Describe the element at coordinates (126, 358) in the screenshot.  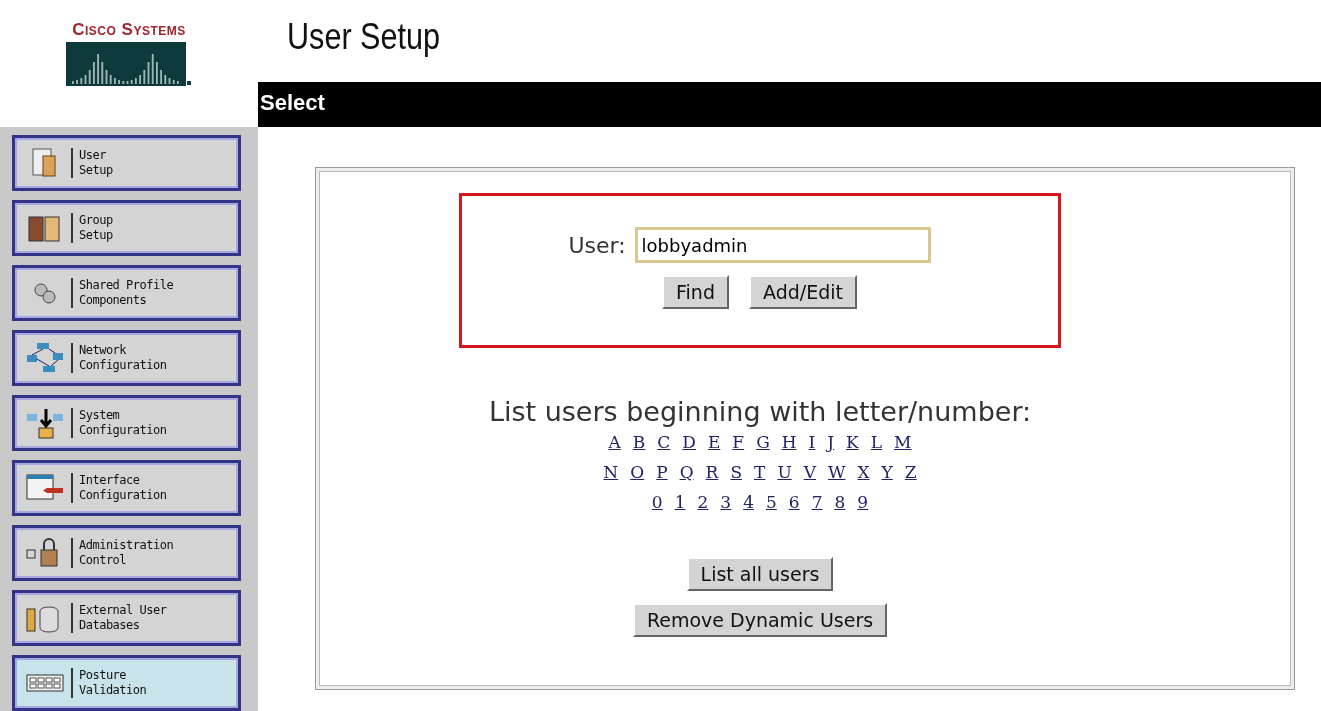
I see `nav-button: Network Configuration` at that location.